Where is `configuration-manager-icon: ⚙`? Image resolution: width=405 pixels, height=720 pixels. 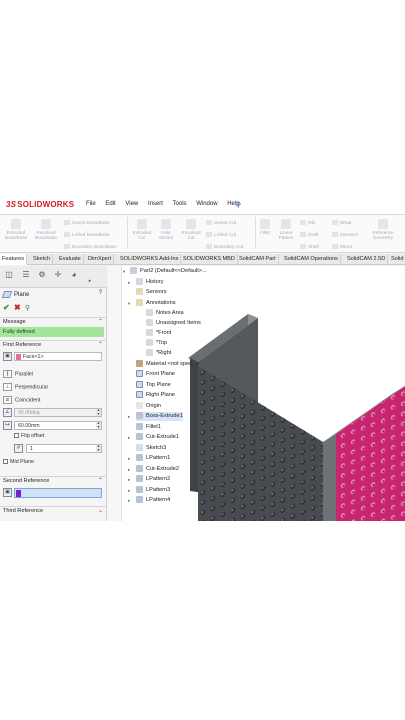 configuration-manager-icon: ⚙ is located at coordinates (42, 275).